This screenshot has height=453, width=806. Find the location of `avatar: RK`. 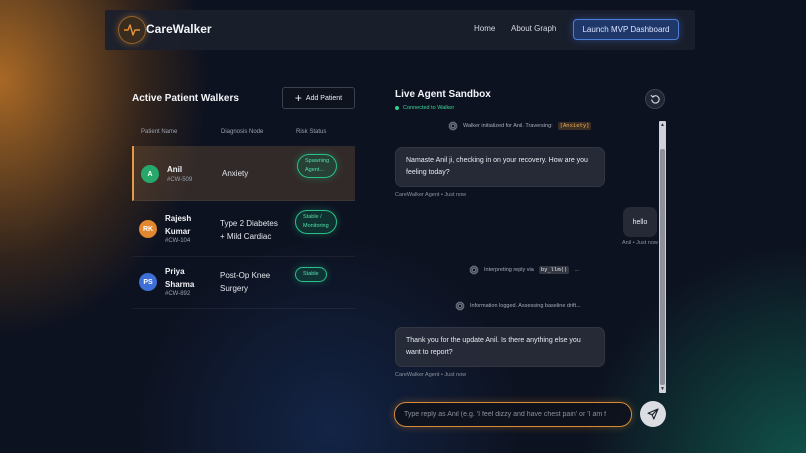

avatar: RK is located at coordinates (148, 229).